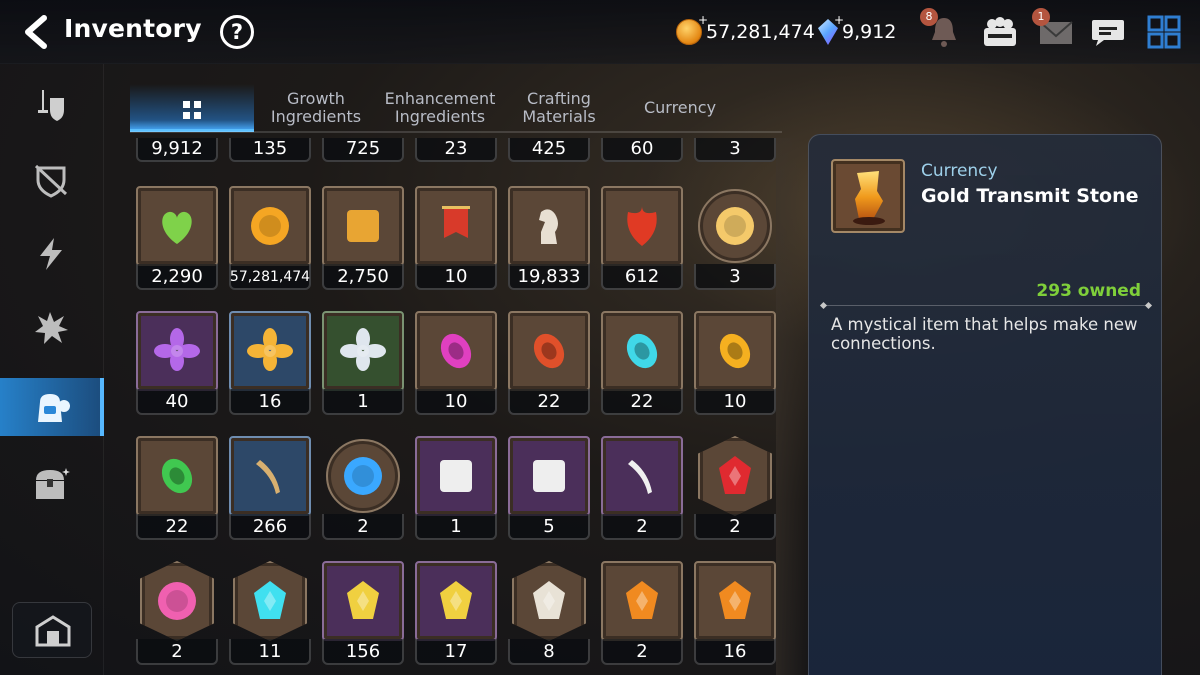  I want to click on burst-icon, so click(51, 328).